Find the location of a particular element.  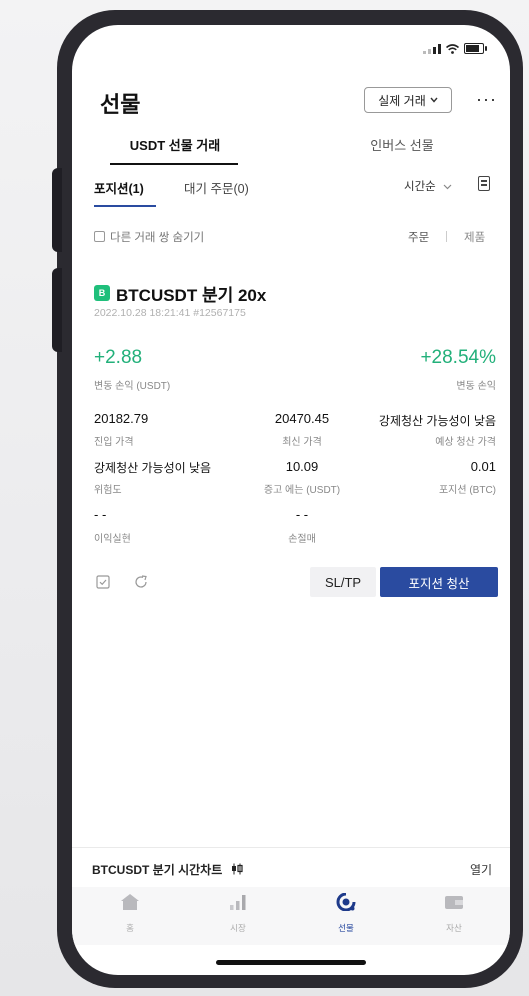

margin-label: 증고 에는 (USDT) is located at coordinates (302, 490).